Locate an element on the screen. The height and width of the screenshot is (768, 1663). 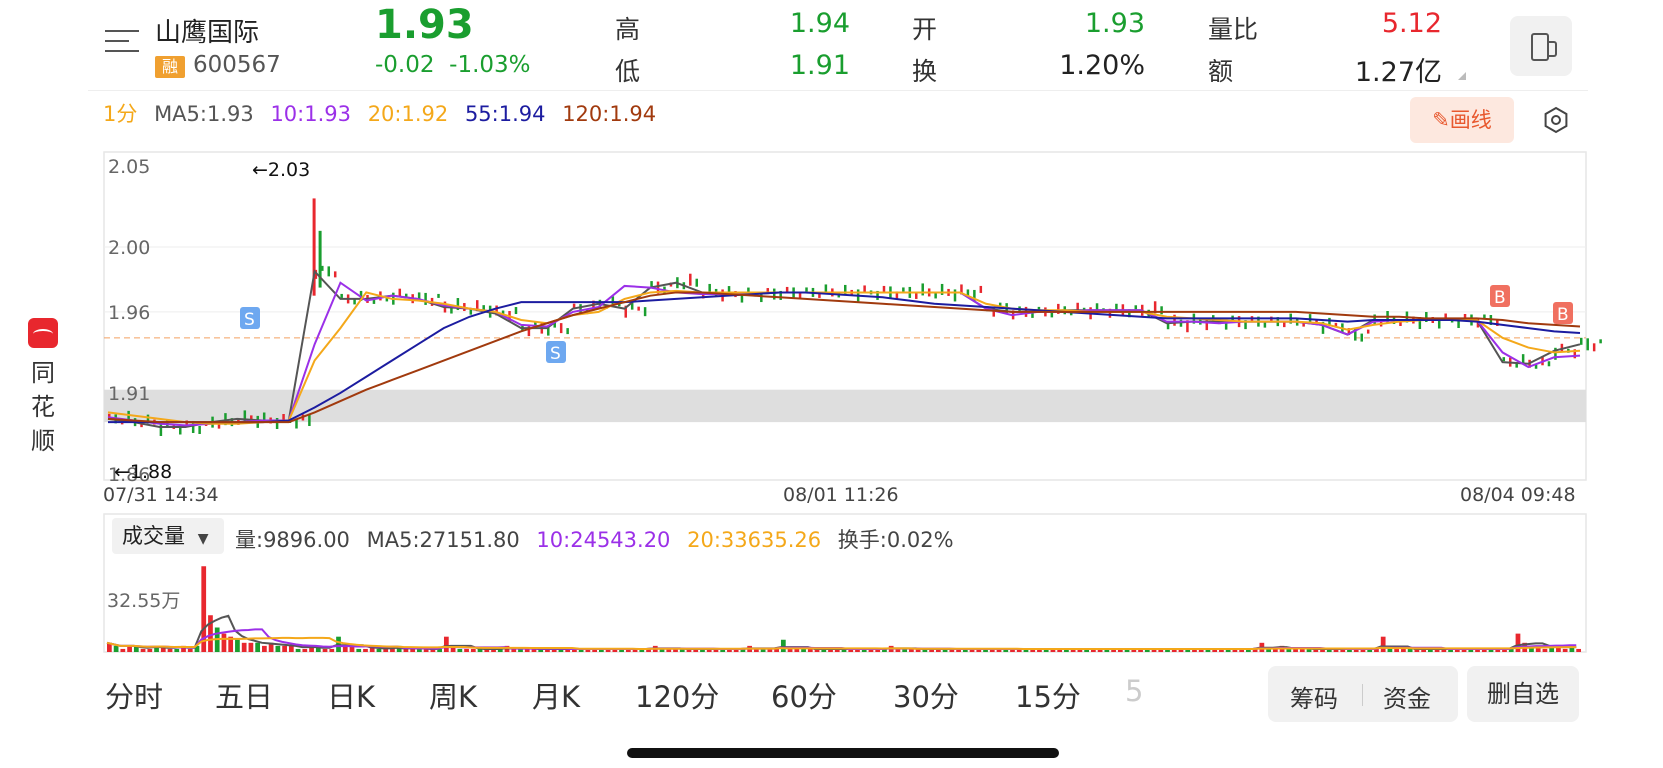
y-tick-label: 1.96 is located at coordinates (129, 313).